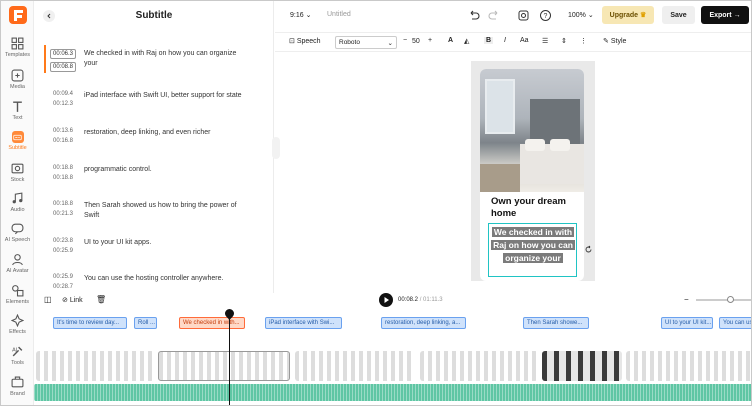 The height and width of the screenshot is (406, 752). What do you see at coordinates (523, 15) in the screenshot?
I see `screenshot-icon` at bounding box center [523, 15].